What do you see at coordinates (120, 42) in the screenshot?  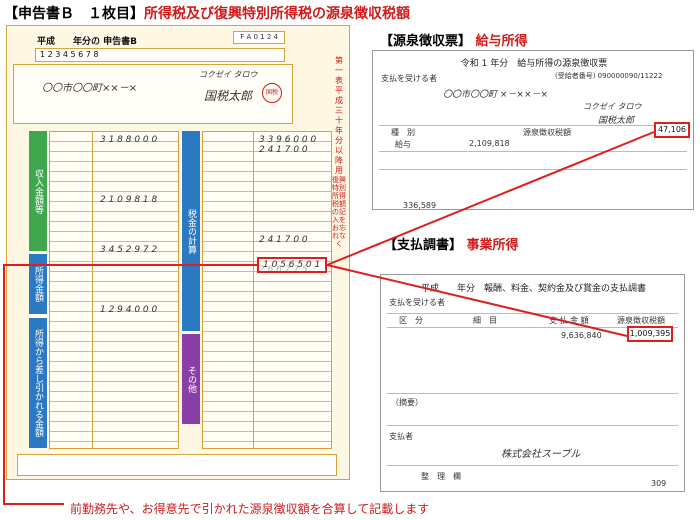 I see `form-name: 申告書B` at bounding box center [120, 42].